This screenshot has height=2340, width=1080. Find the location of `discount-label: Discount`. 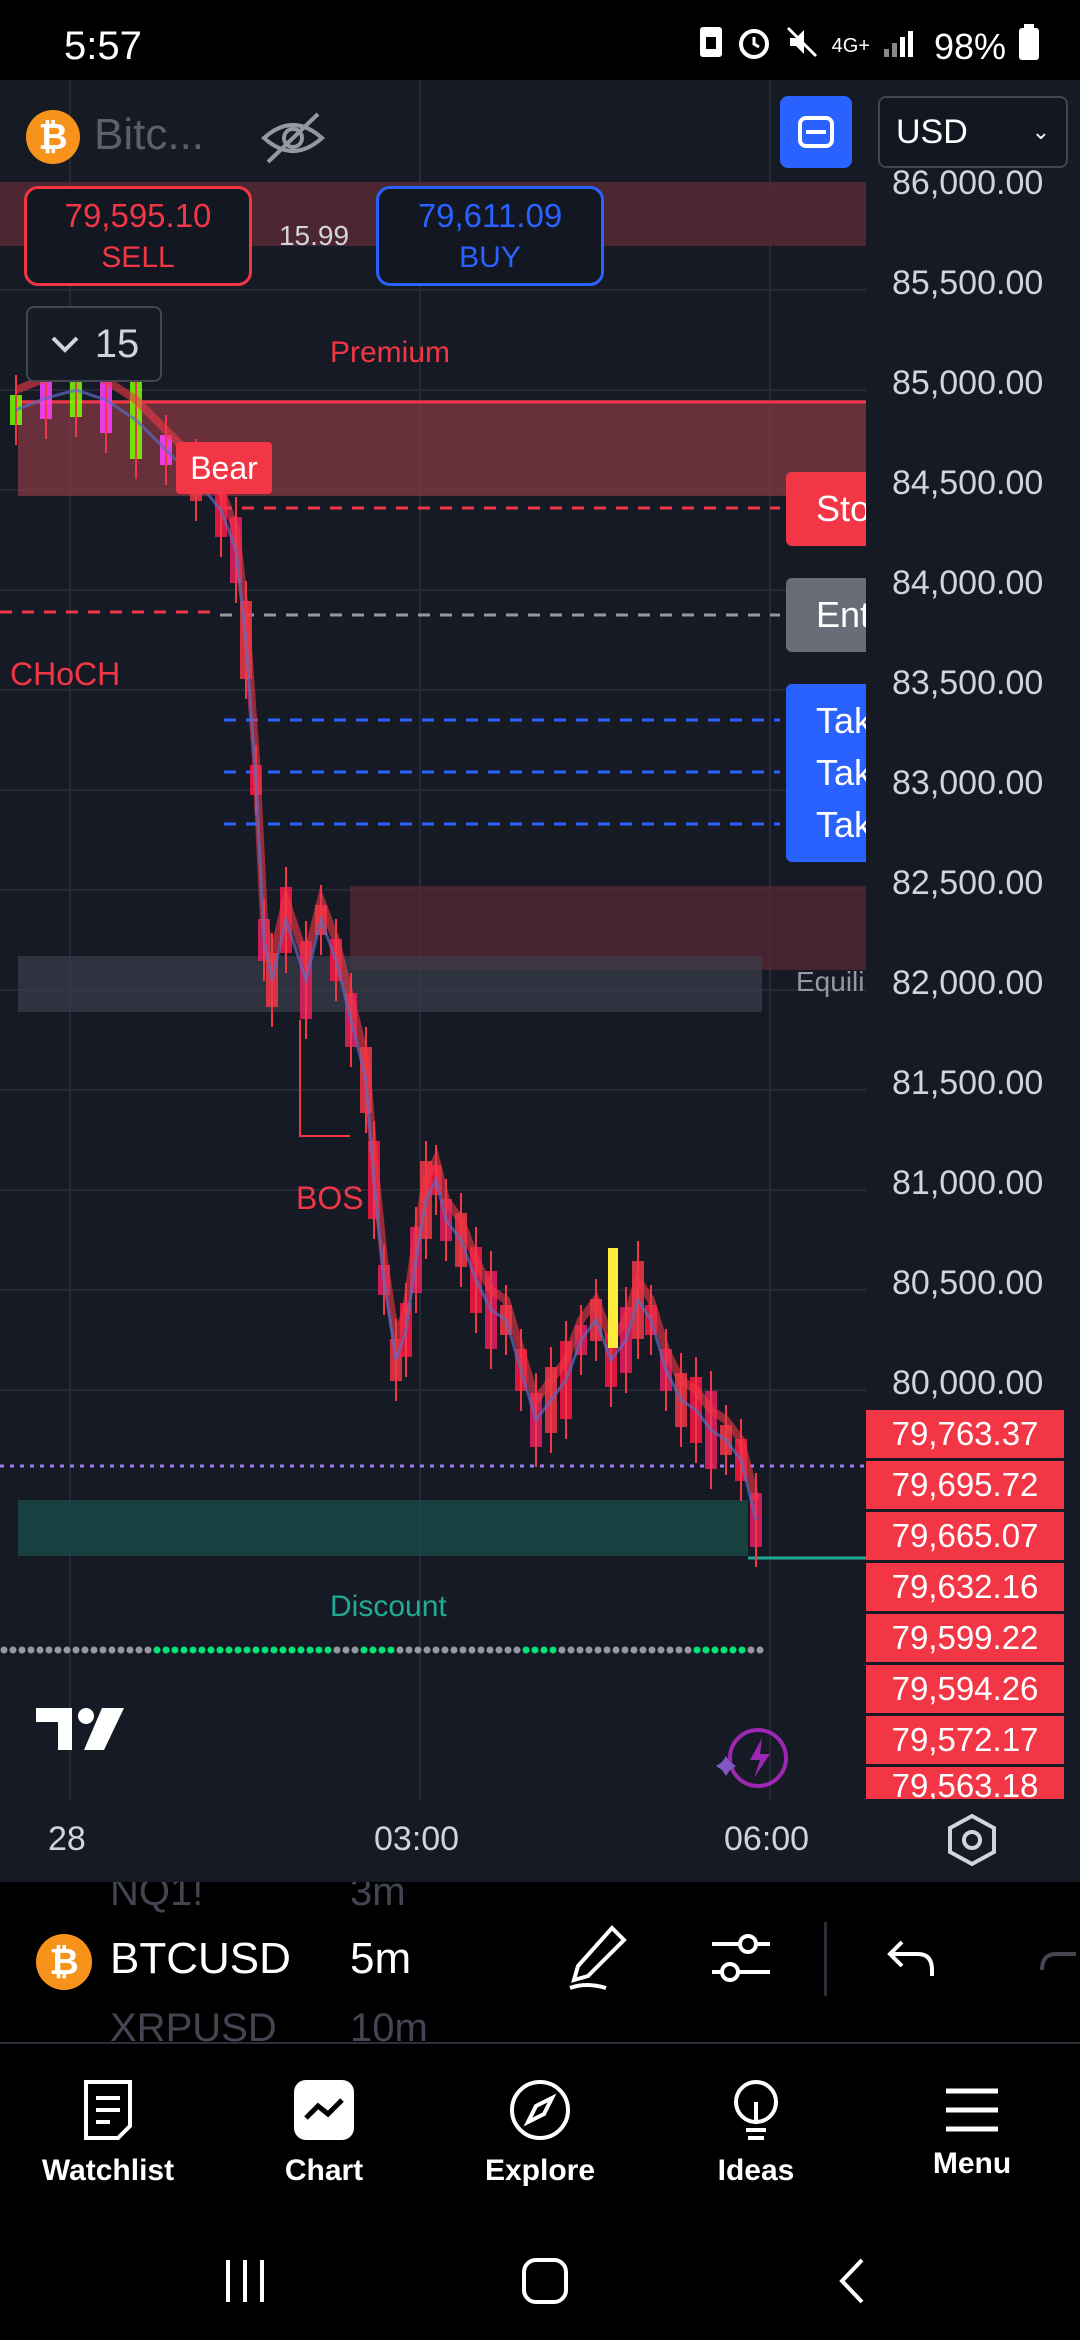

discount-label: Discount is located at coordinates (388, 1606).